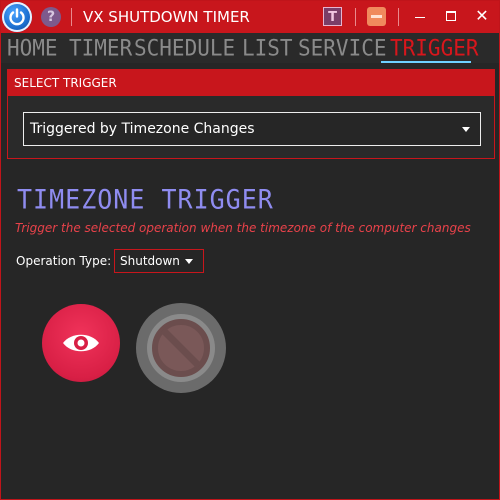 The width and height of the screenshot is (500, 500). I want to click on window-title: VX SHUTDOWN TIMER, so click(166, 17).